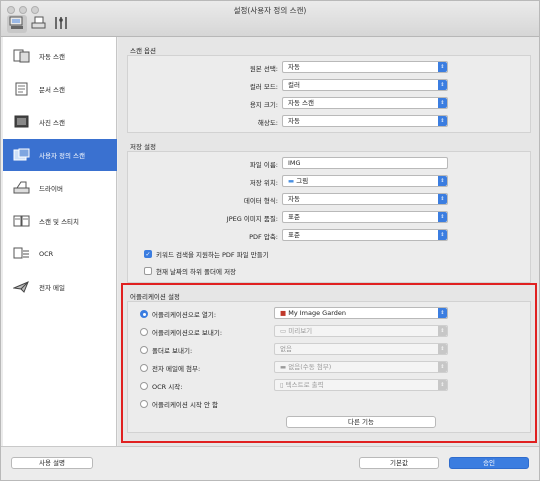  What do you see at coordinates (263, 183) in the screenshot?
I see `save-in-label: 저장 위치:` at bounding box center [263, 183].